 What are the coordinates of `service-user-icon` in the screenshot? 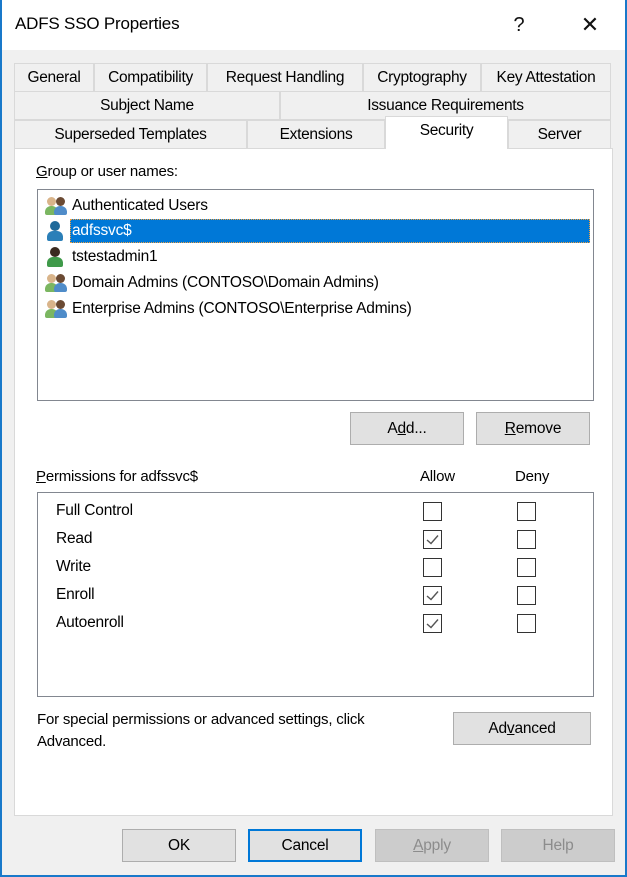 It's located at (57, 231).